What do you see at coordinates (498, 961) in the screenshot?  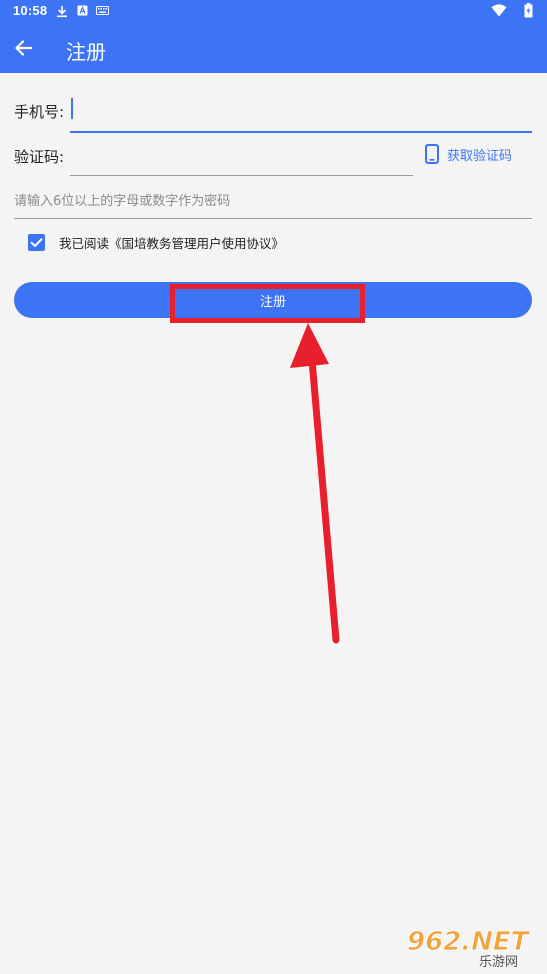 I see `watermark-sub: 乐游网` at bounding box center [498, 961].